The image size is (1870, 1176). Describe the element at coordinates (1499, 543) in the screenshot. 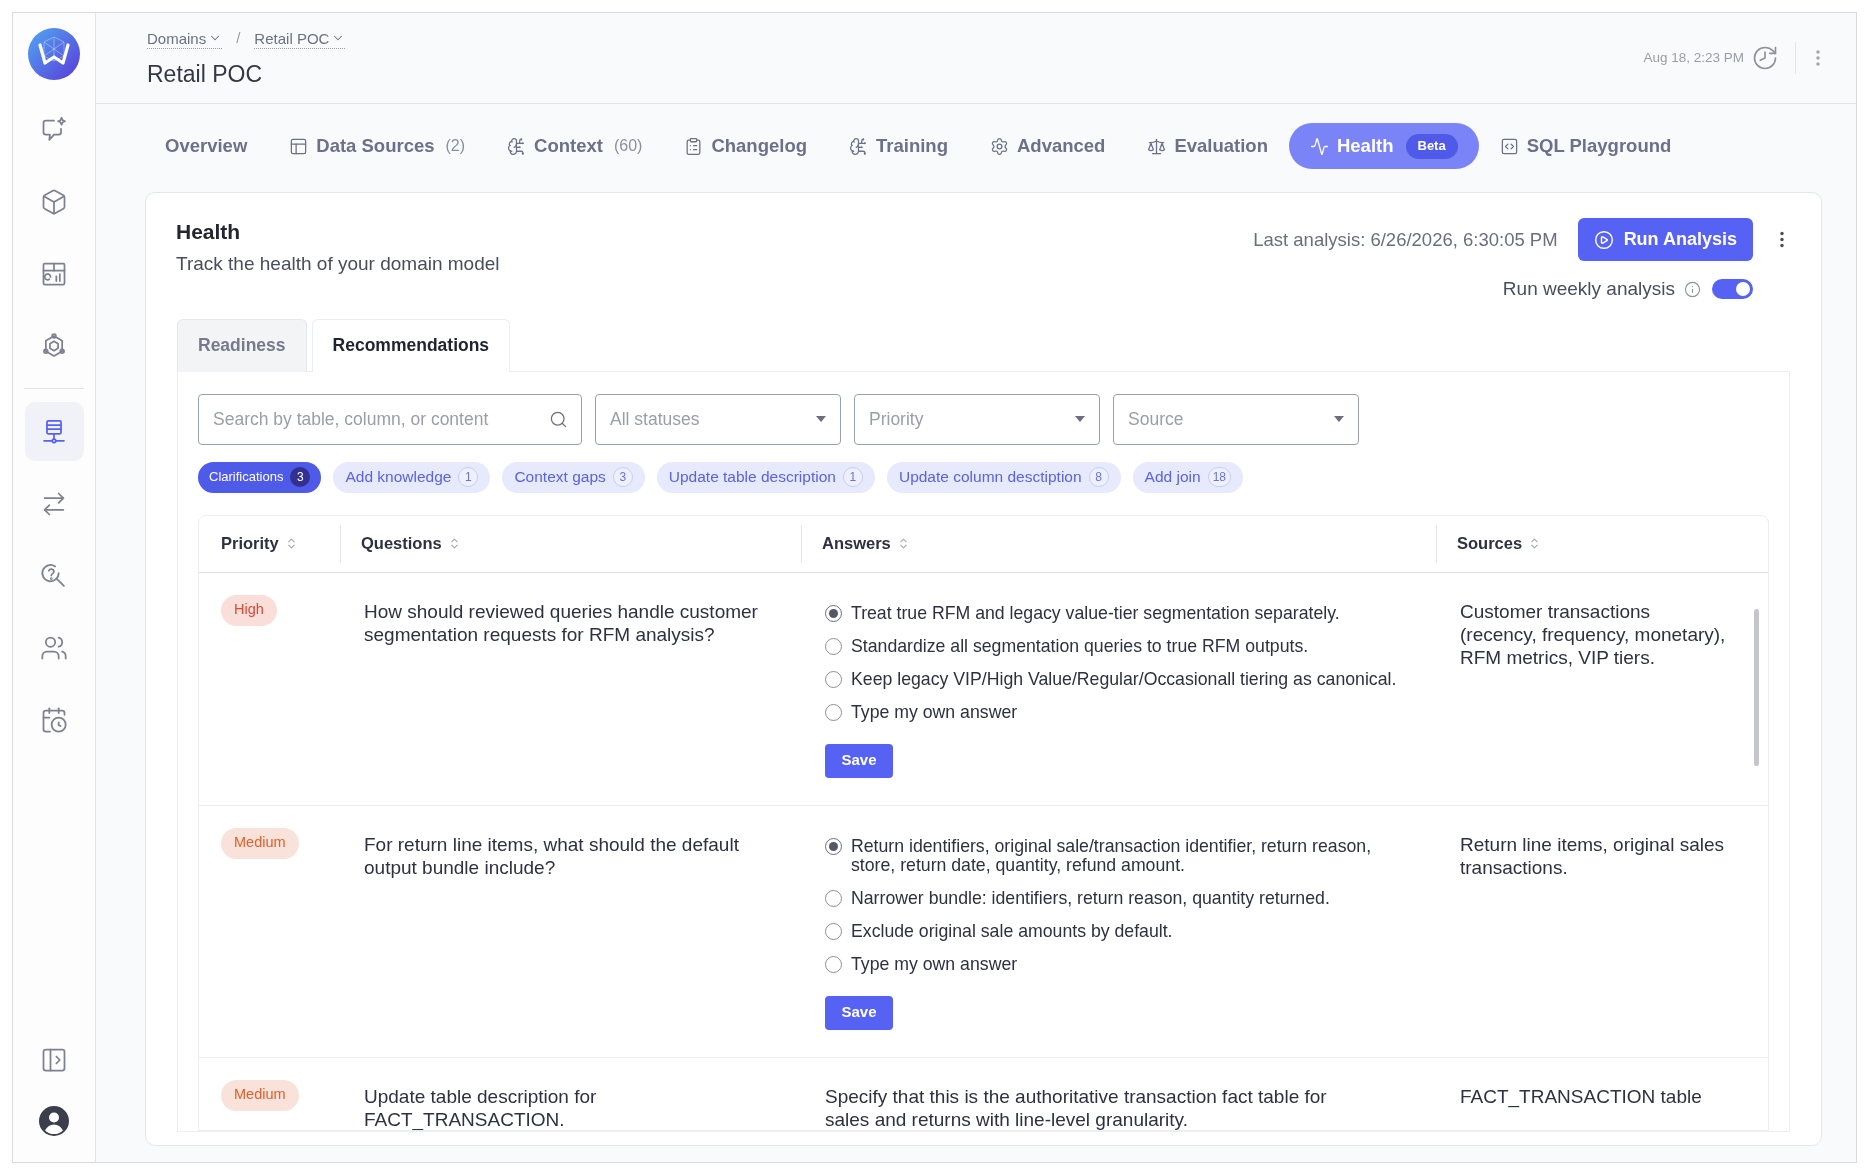

I see `column-header: Sources` at that location.